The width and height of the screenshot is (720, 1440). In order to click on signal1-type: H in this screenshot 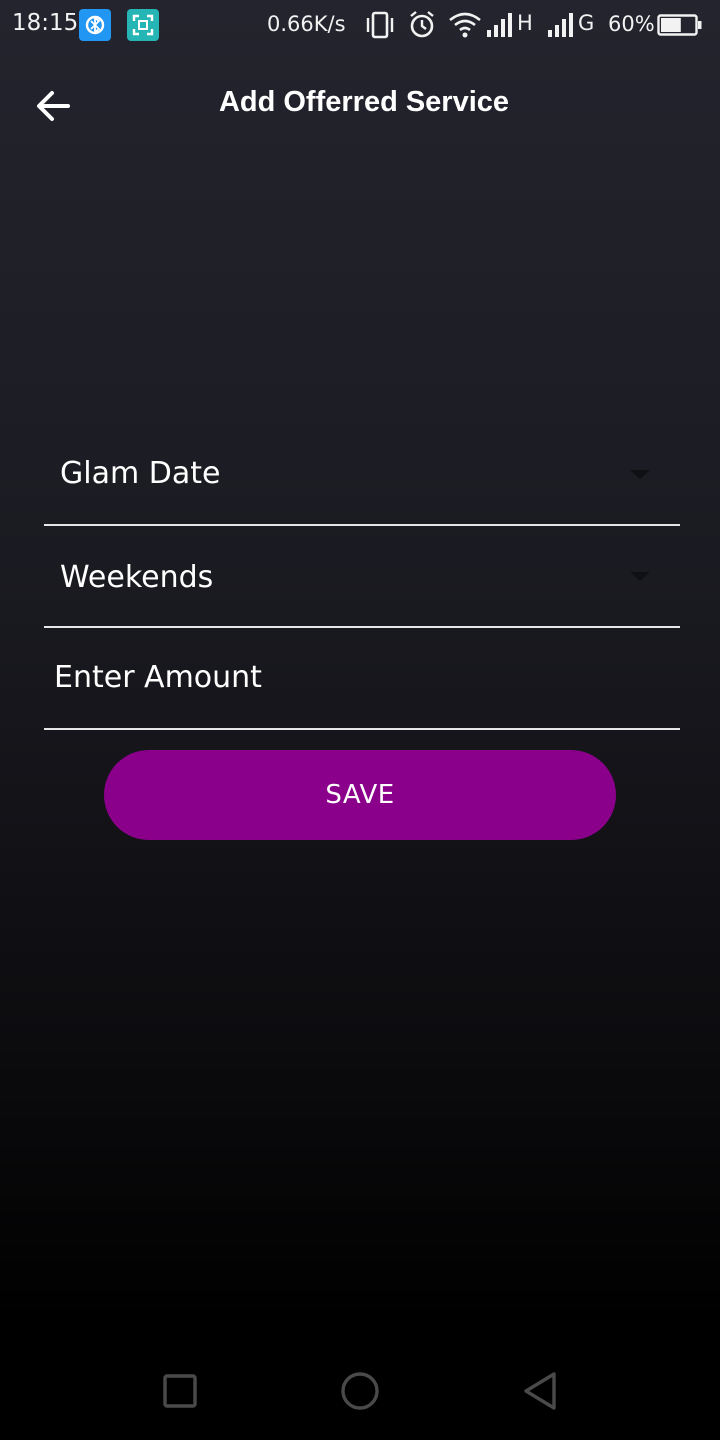, I will do `click(525, 23)`.